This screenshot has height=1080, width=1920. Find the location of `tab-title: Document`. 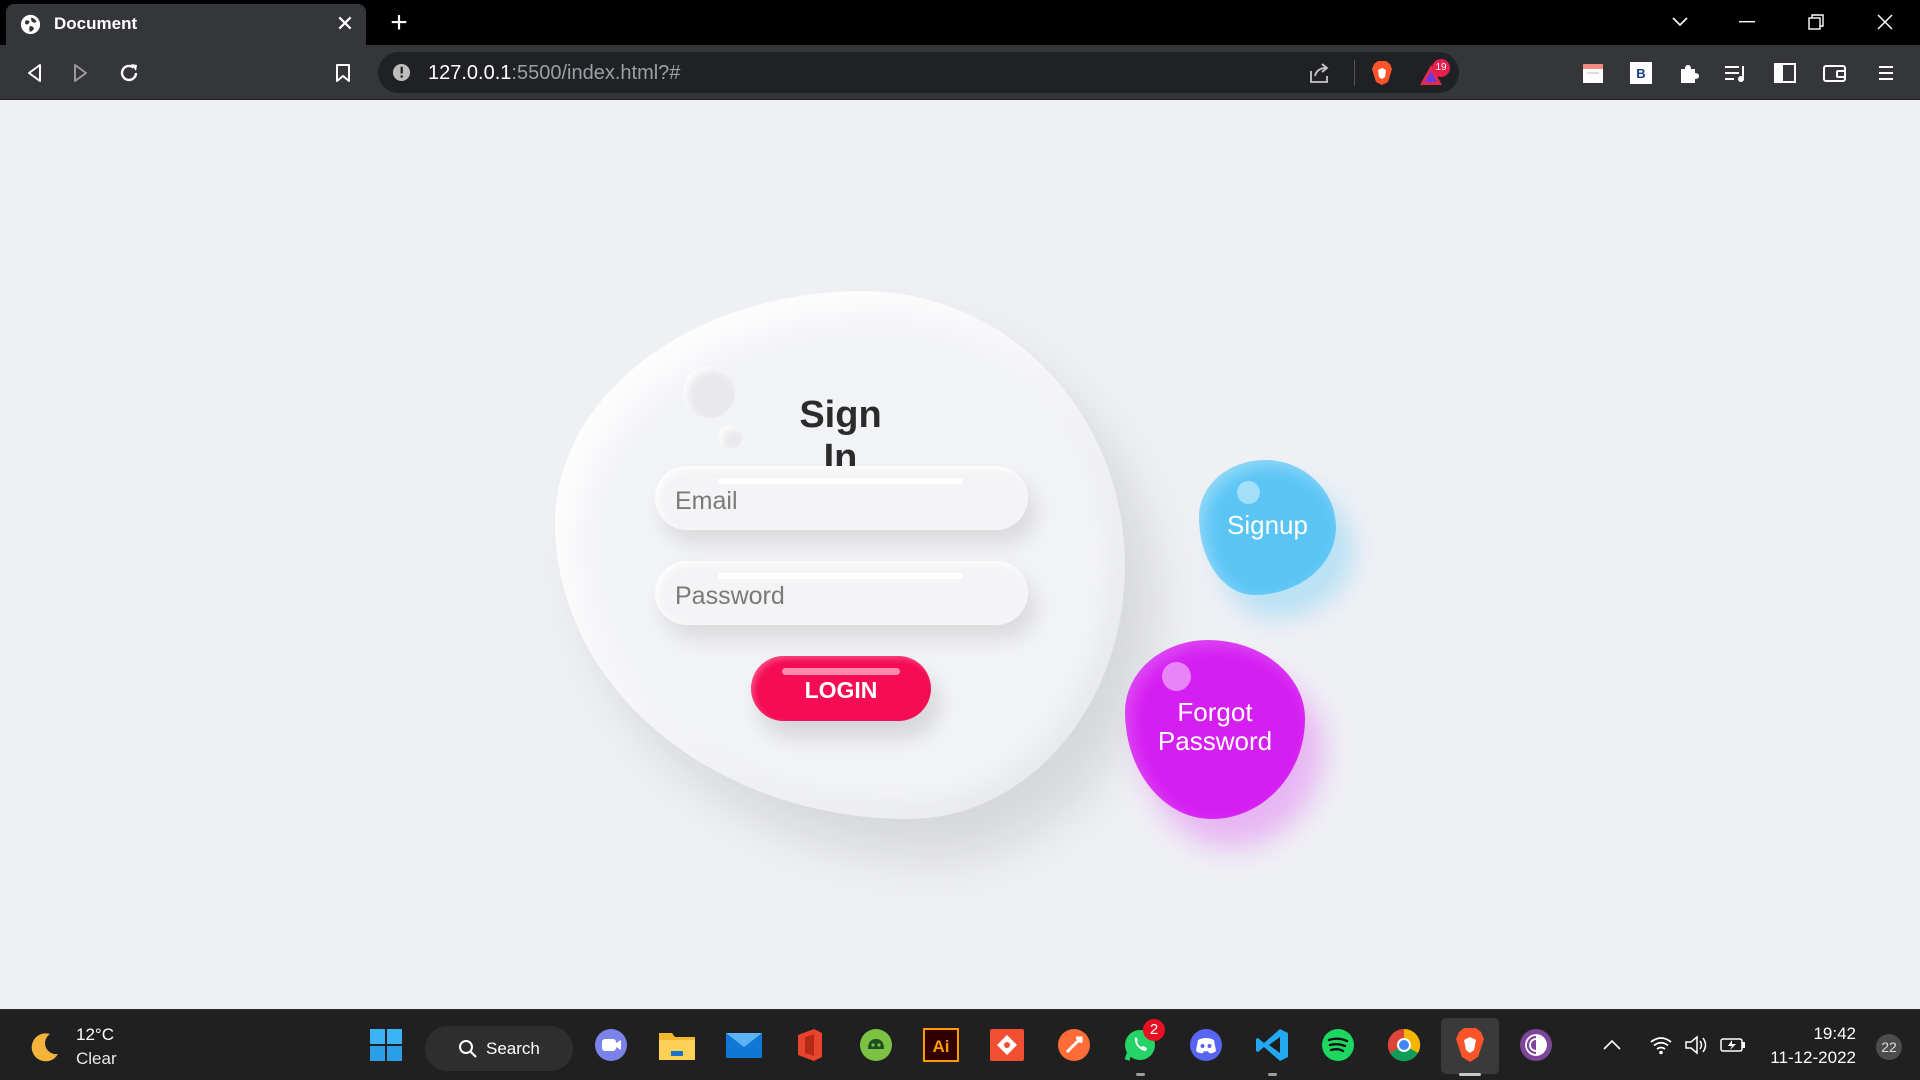

tab-title: Document is located at coordinates (96, 23).